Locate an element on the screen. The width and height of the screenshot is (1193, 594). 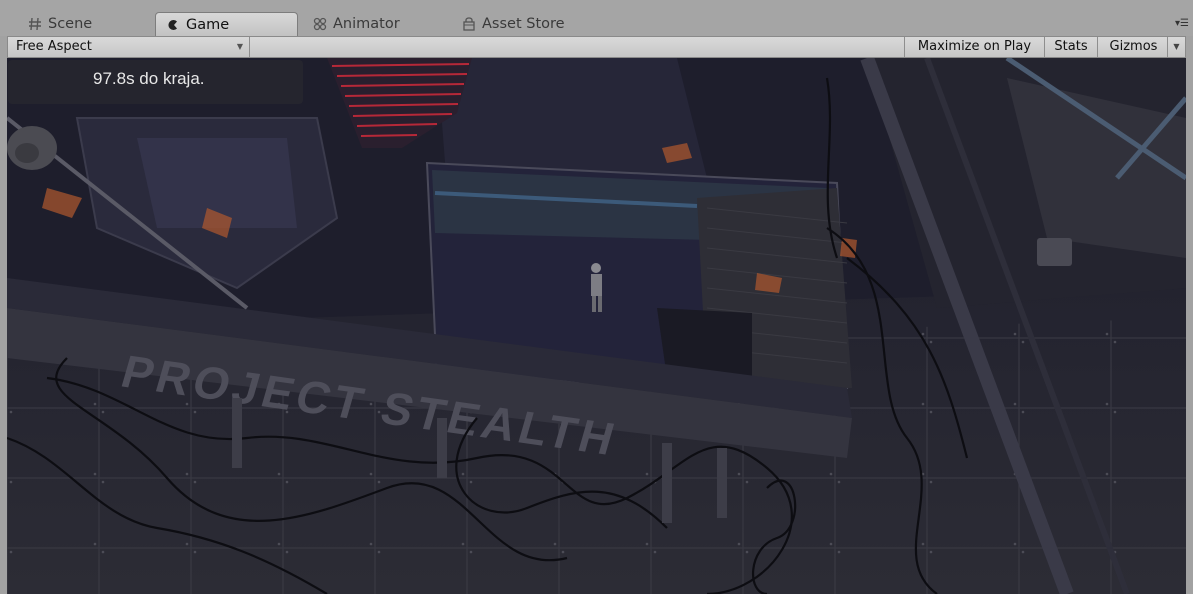
gizmos-button: Gizmos is located at coordinates (1133, 47).